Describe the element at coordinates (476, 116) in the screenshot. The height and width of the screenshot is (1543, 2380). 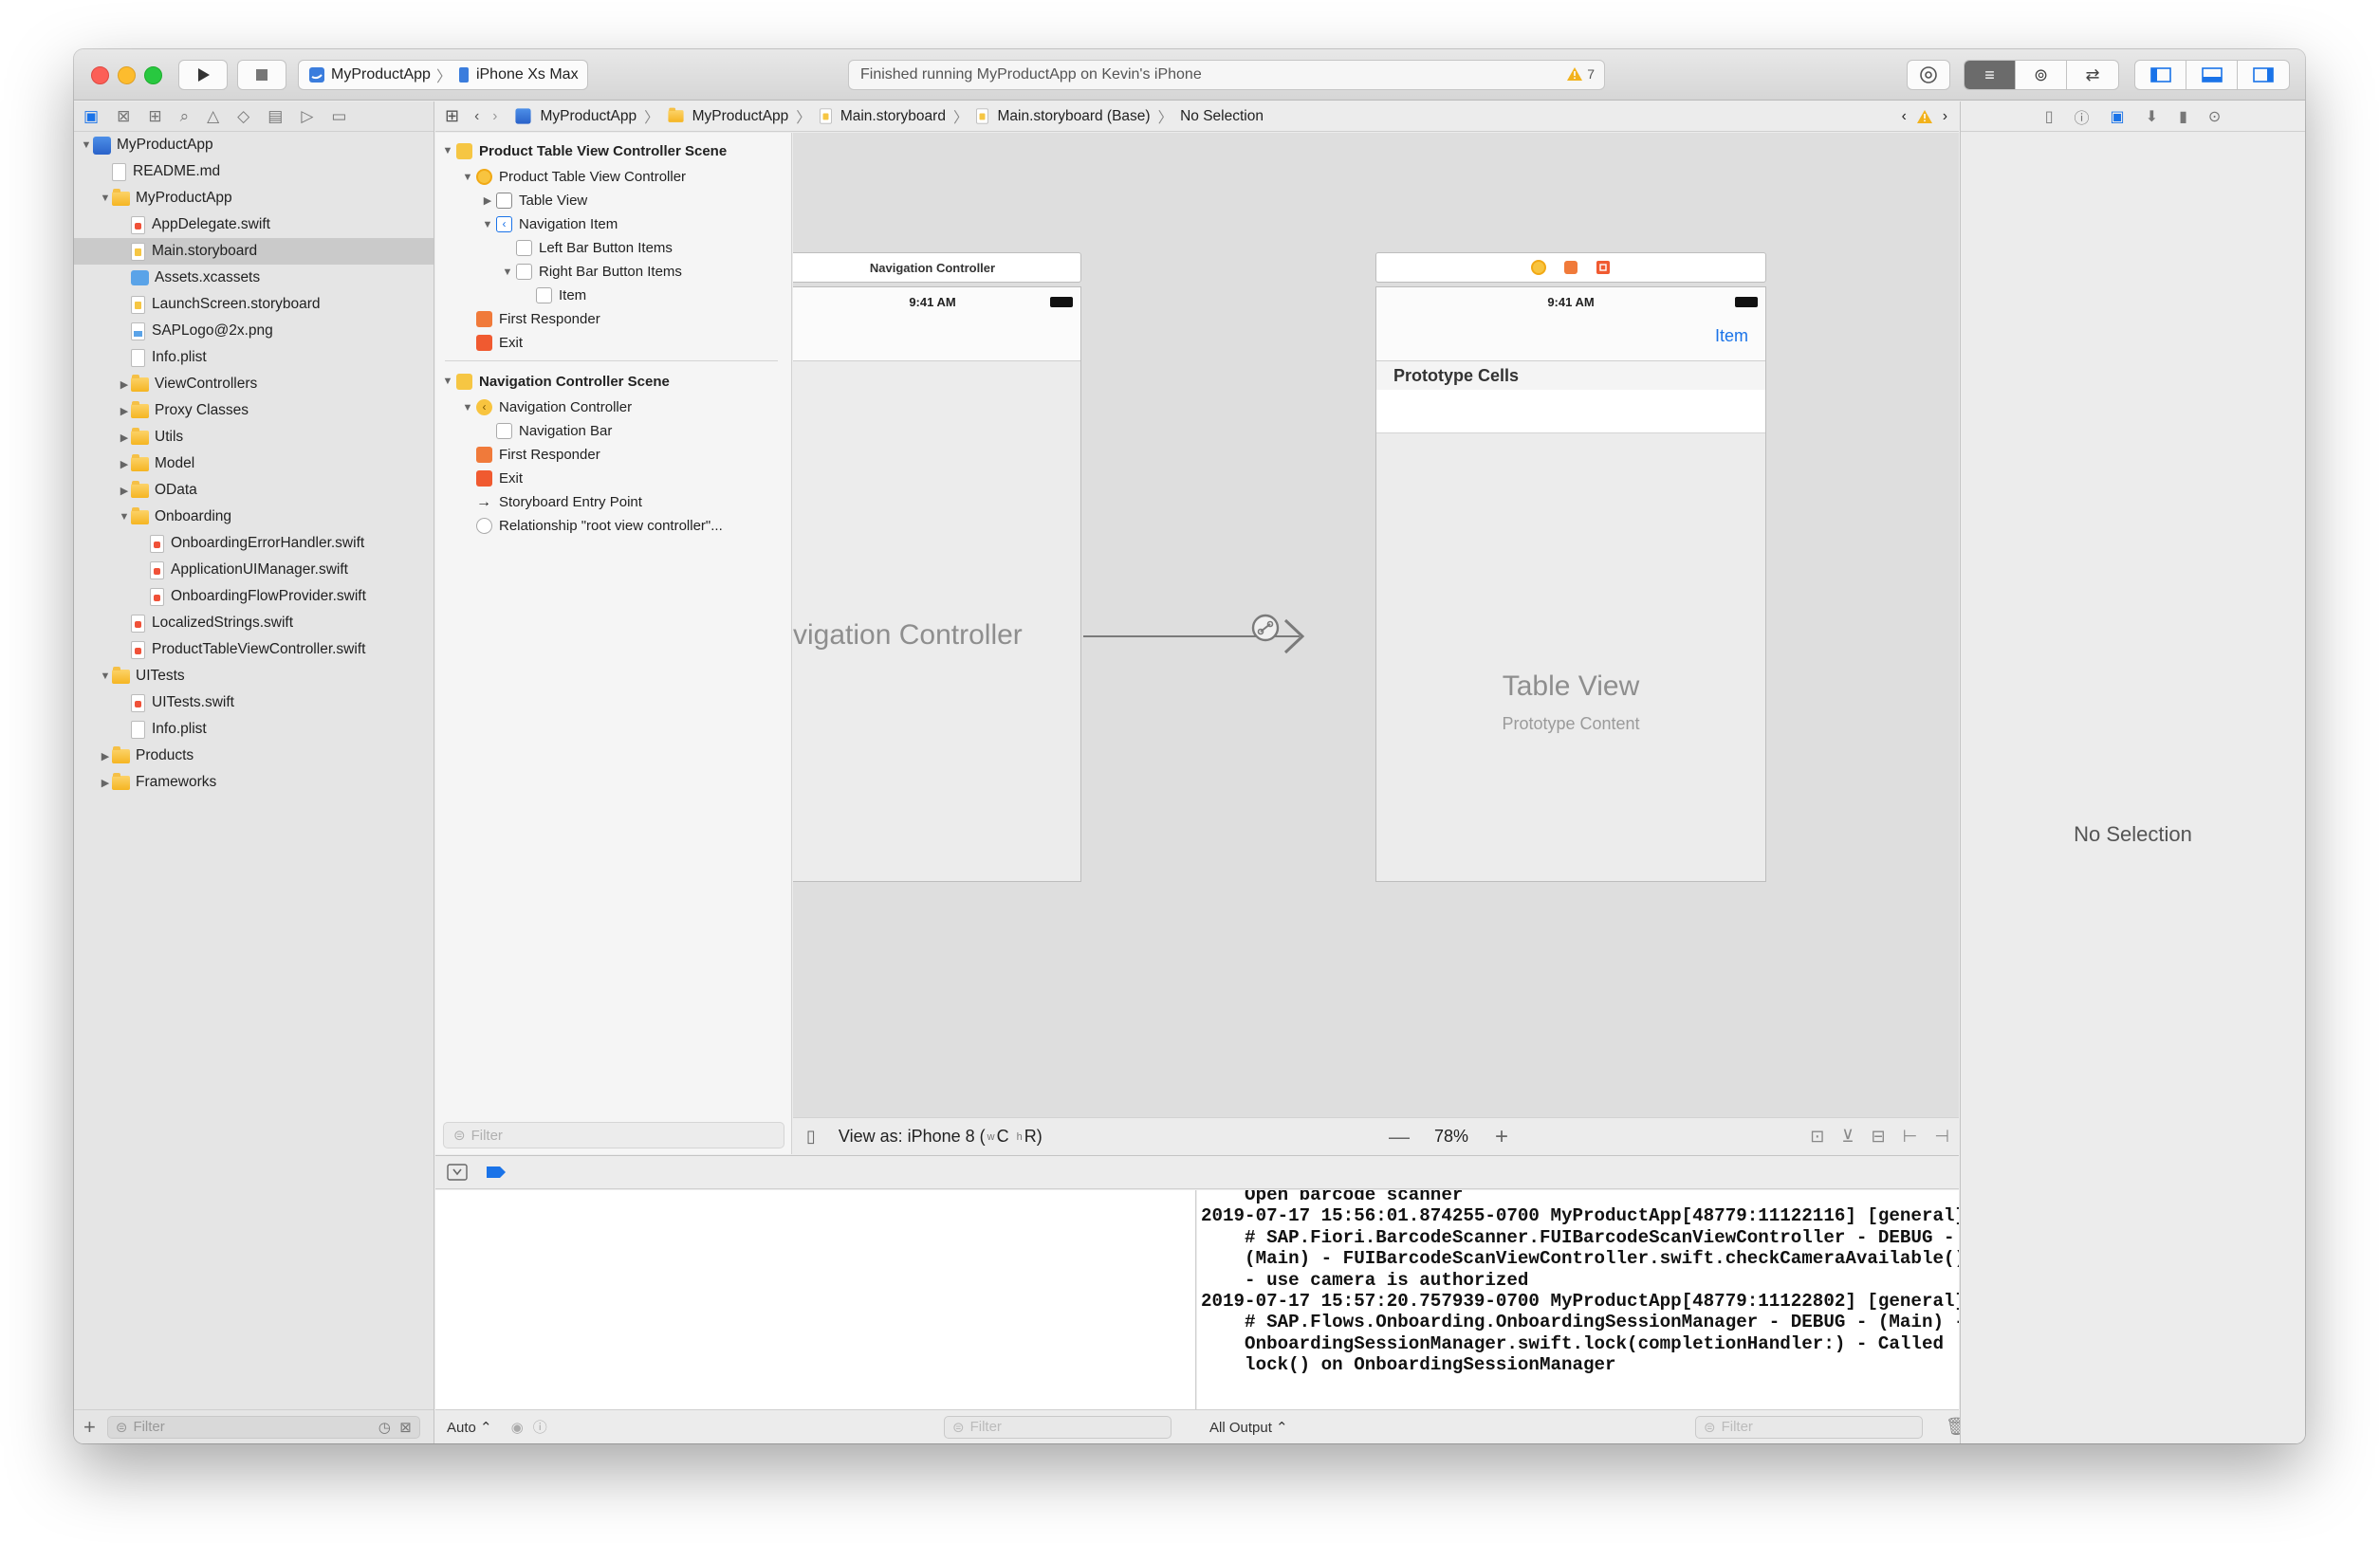
I see `back-arrow-icon: ‹` at that location.